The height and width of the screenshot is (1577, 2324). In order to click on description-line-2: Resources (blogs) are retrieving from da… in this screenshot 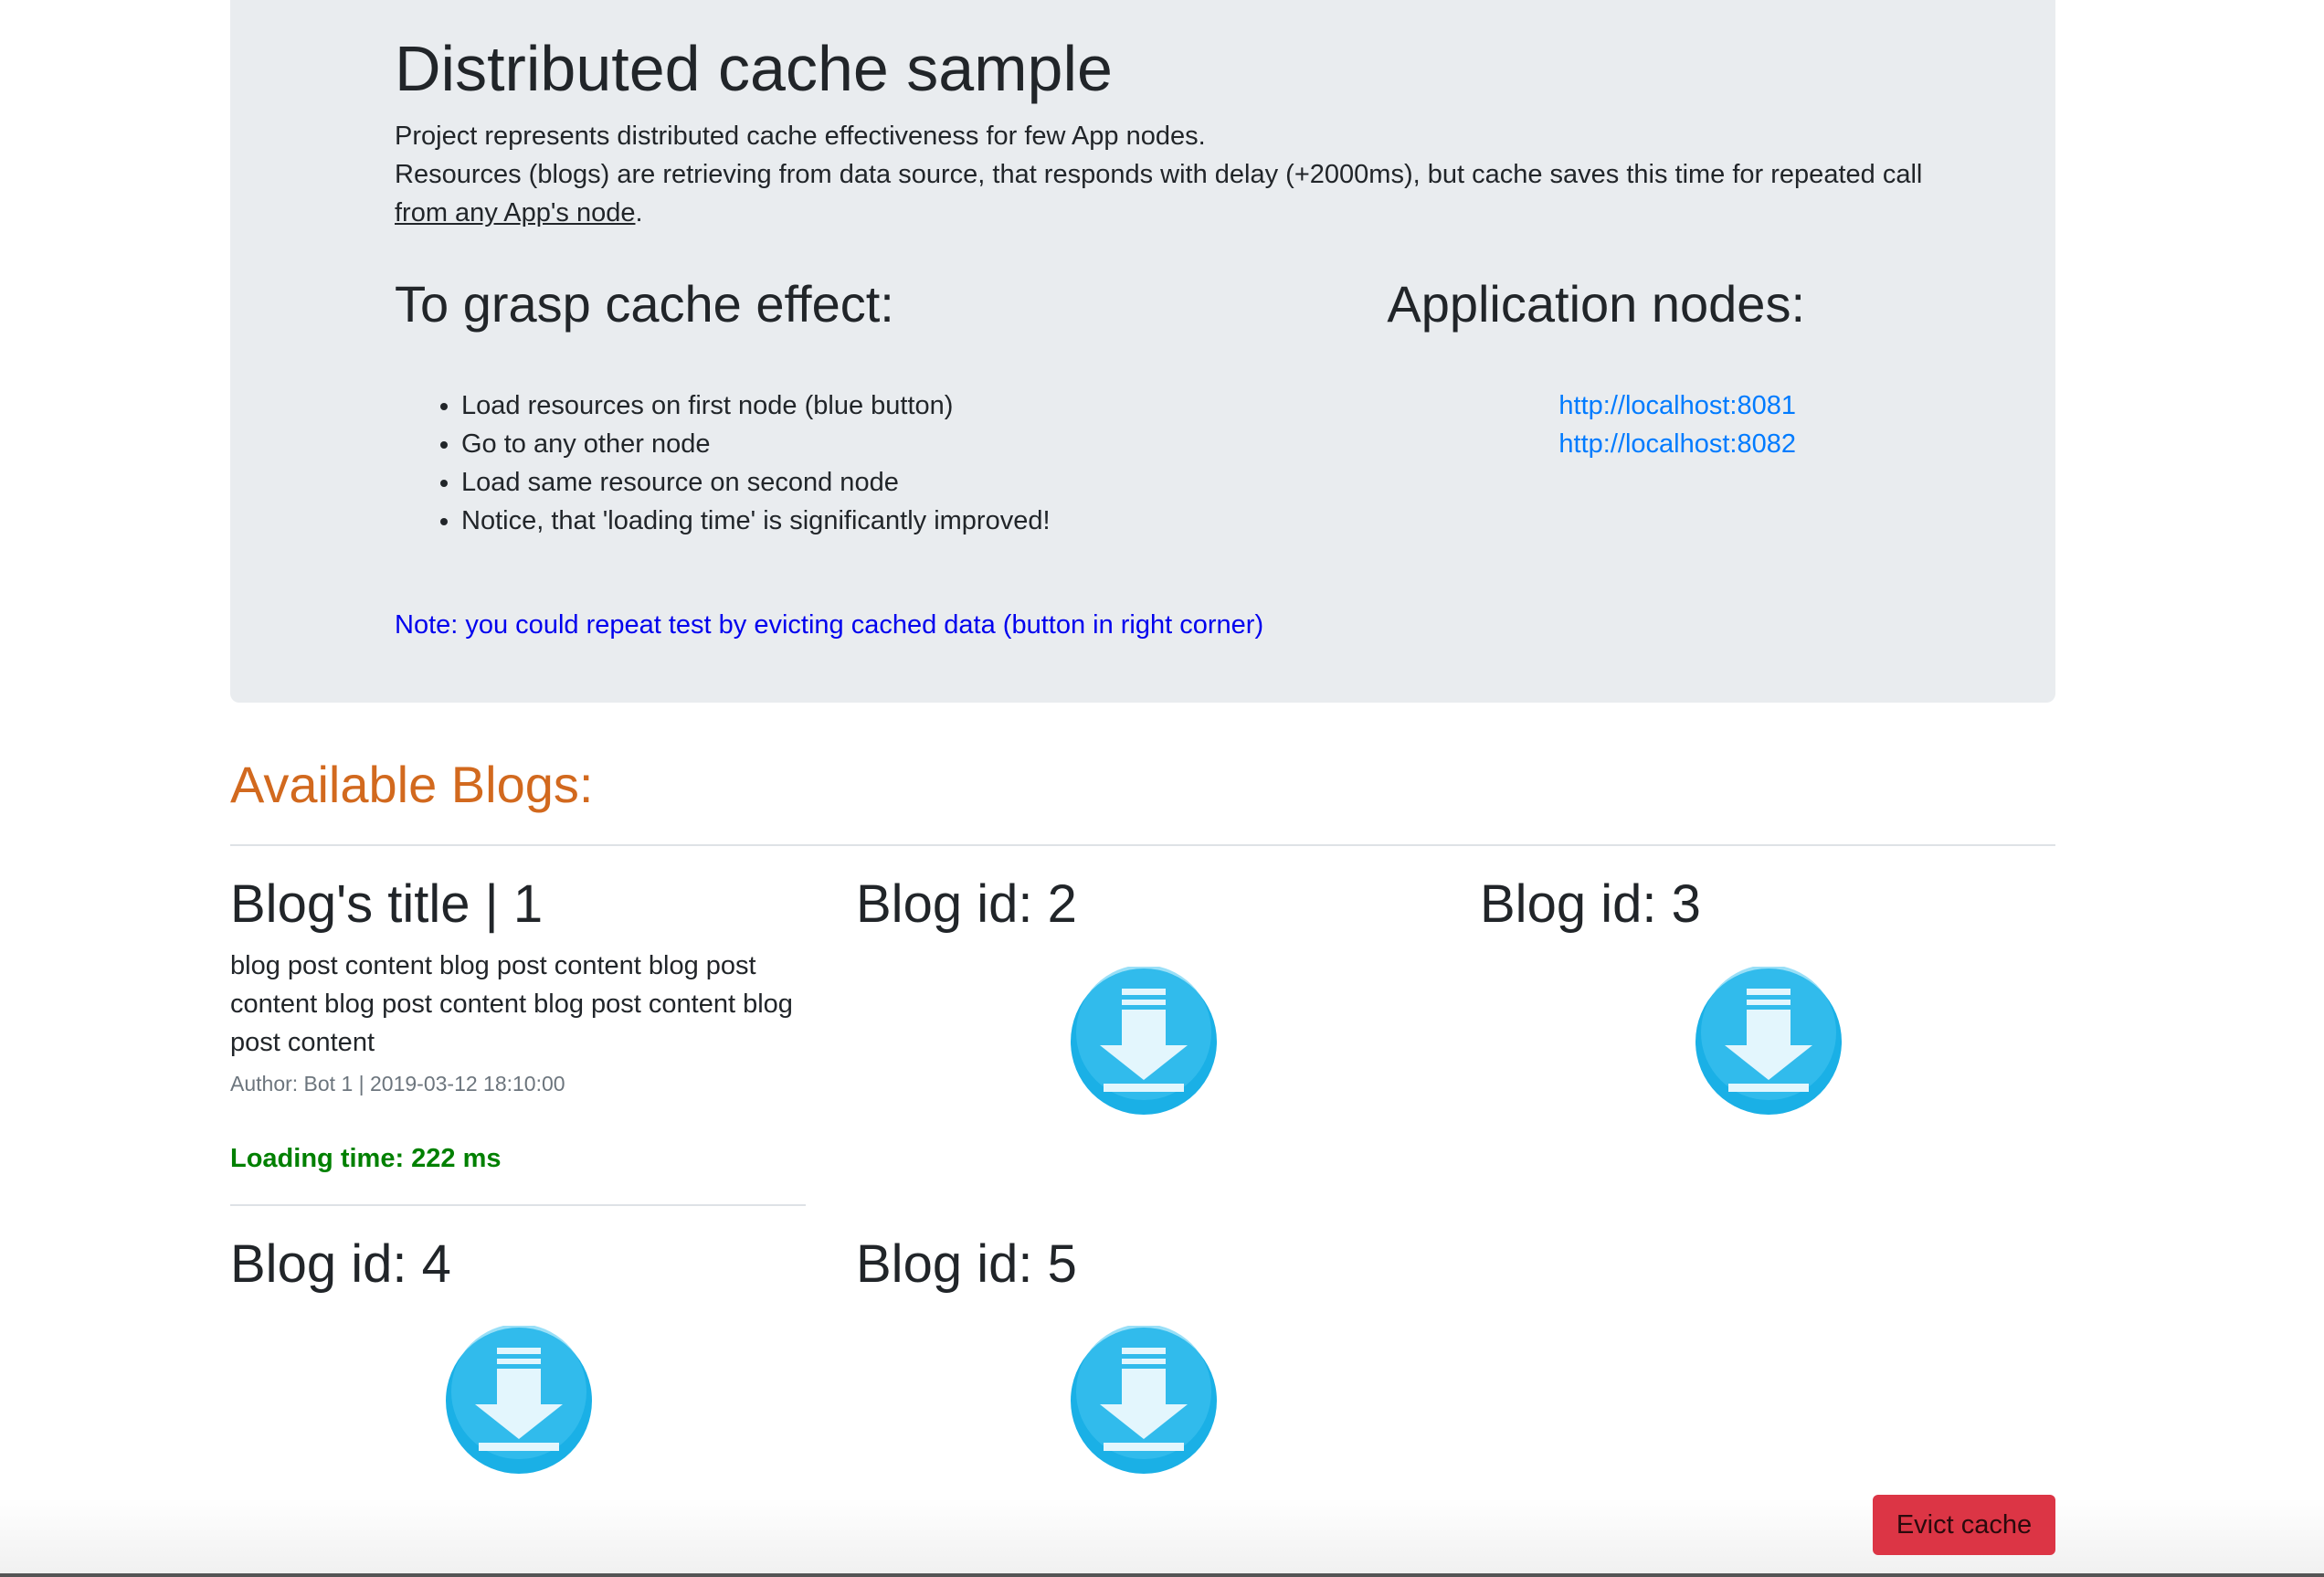, I will do `click(1159, 174)`.